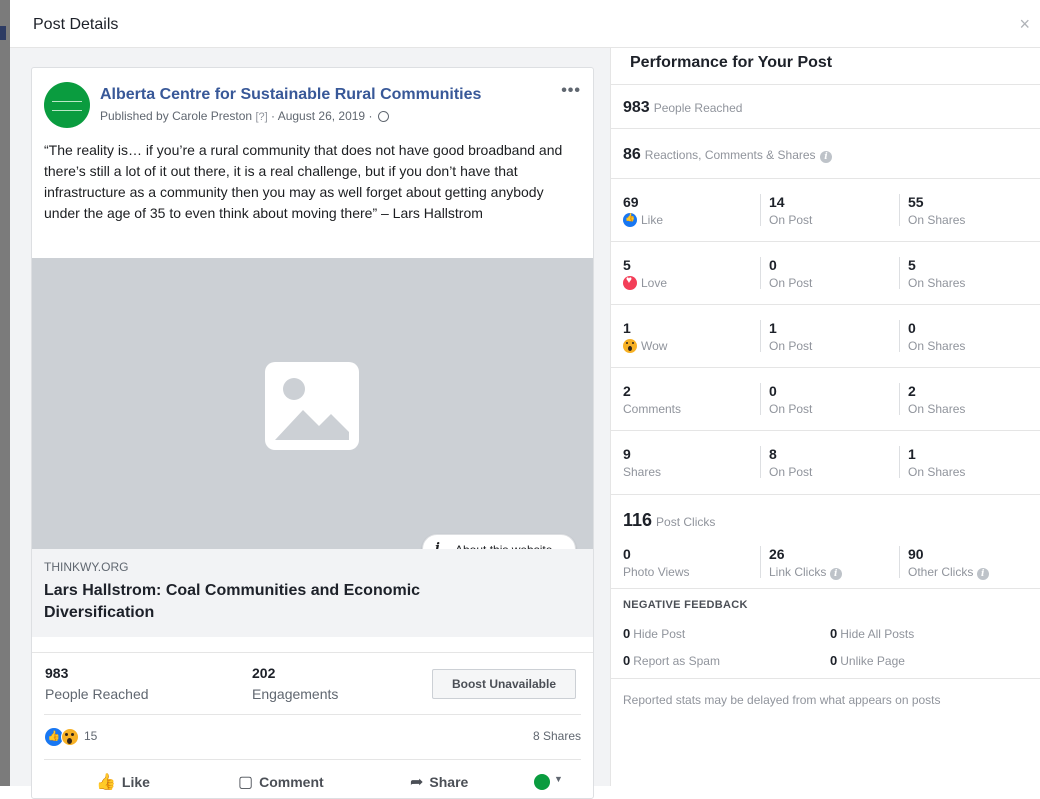  Describe the element at coordinates (627, 454) in the screenshot. I see `shares-total: 9` at that location.